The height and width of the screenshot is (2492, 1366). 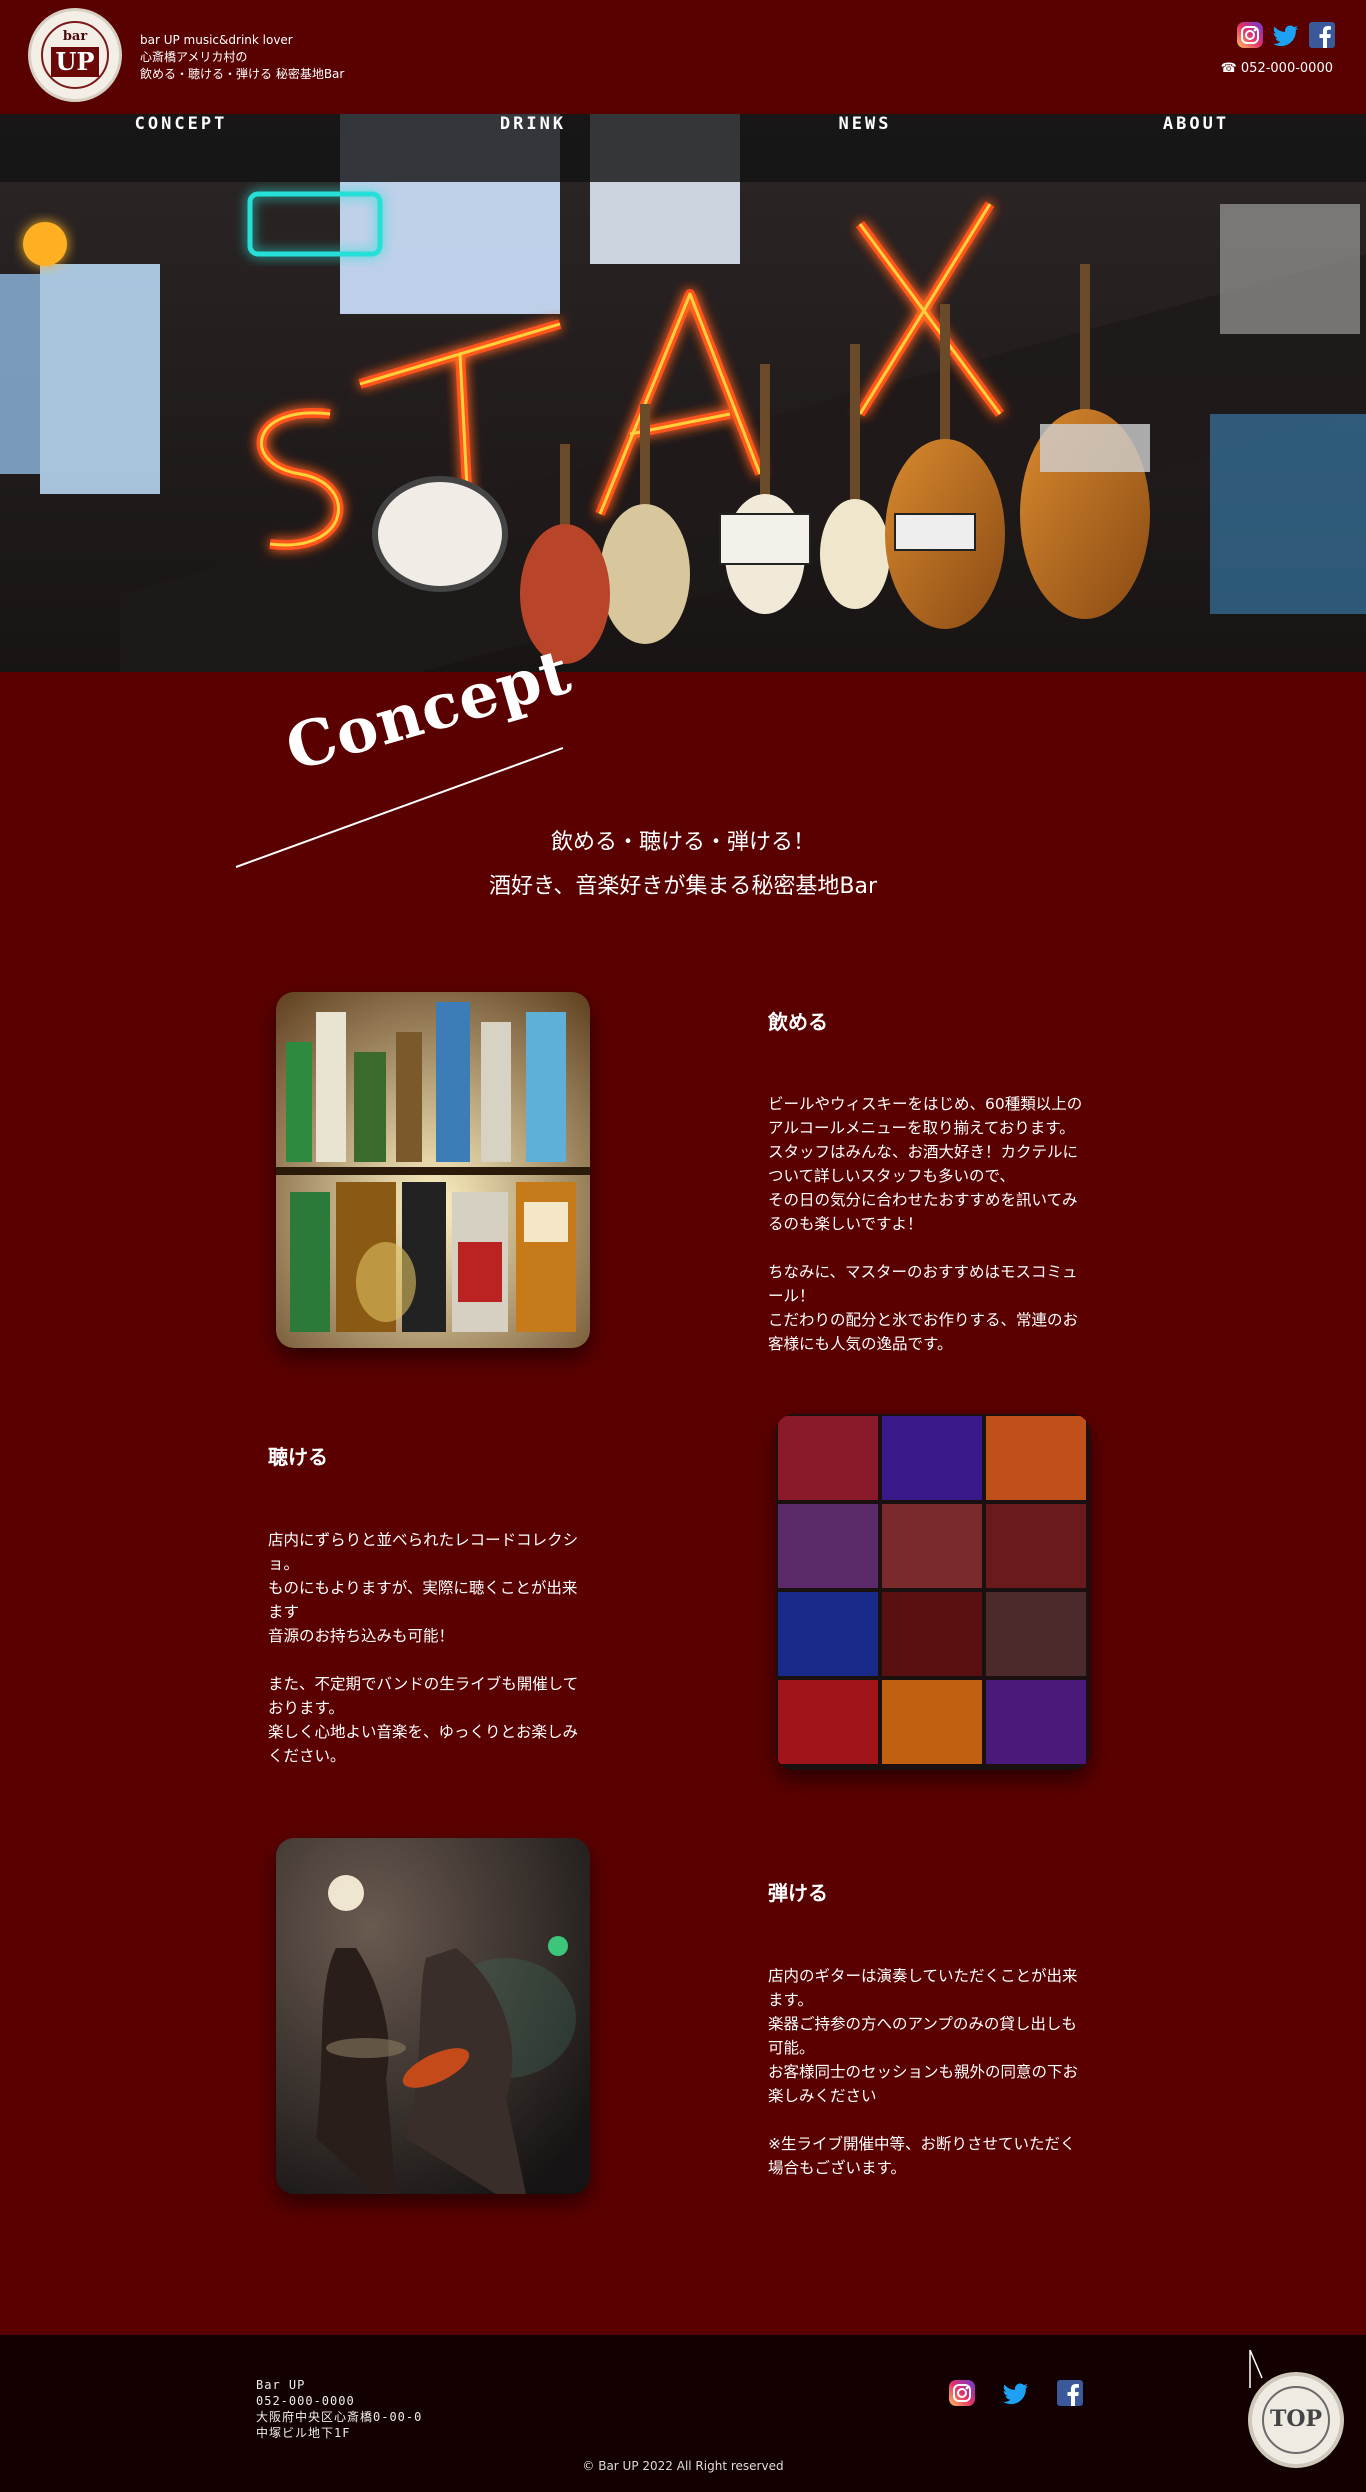 What do you see at coordinates (683, 2466) in the screenshot?
I see `copyright: © Bar UP 2022 All Right reserved` at bounding box center [683, 2466].